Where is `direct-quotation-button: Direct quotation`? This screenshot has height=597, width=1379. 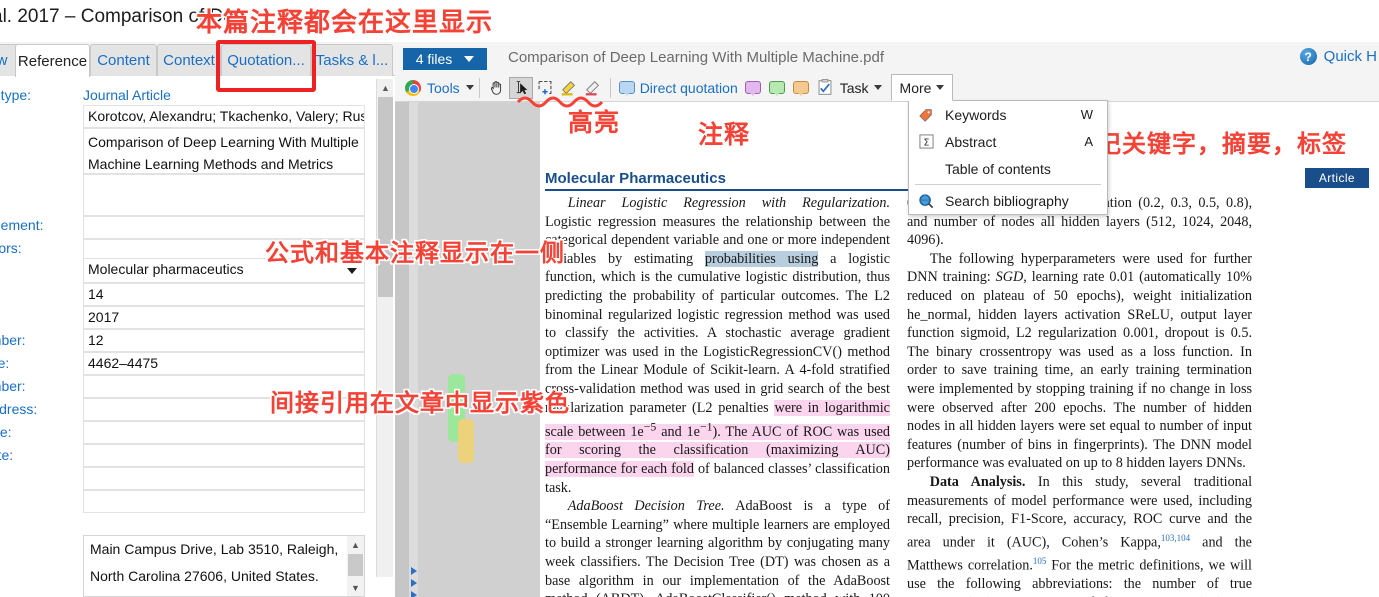
direct-quotation-button: Direct quotation is located at coordinates (678, 88).